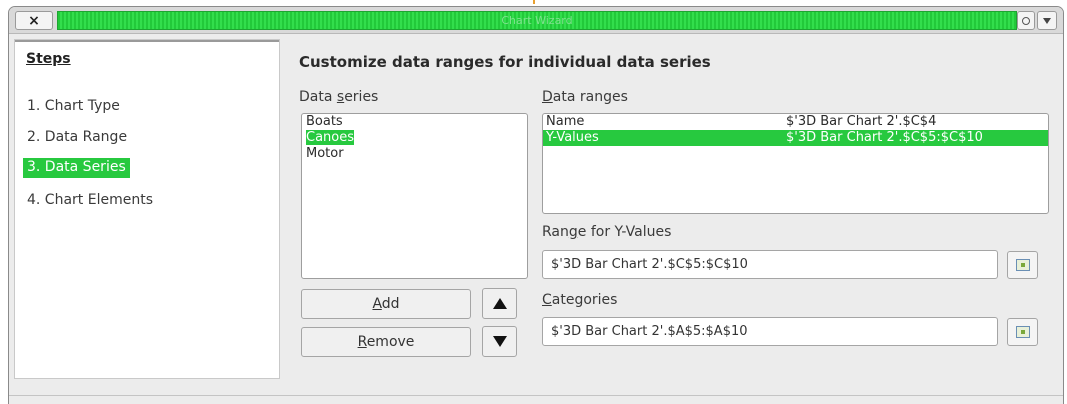 This screenshot has height=404, width=1067. What do you see at coordinates (795, 138) in the screenshot?
I see `range-row-y-values: Y-Values $'3D Bar Chart 2'.$C$5:$C$10` at bounding box center [795, 138].